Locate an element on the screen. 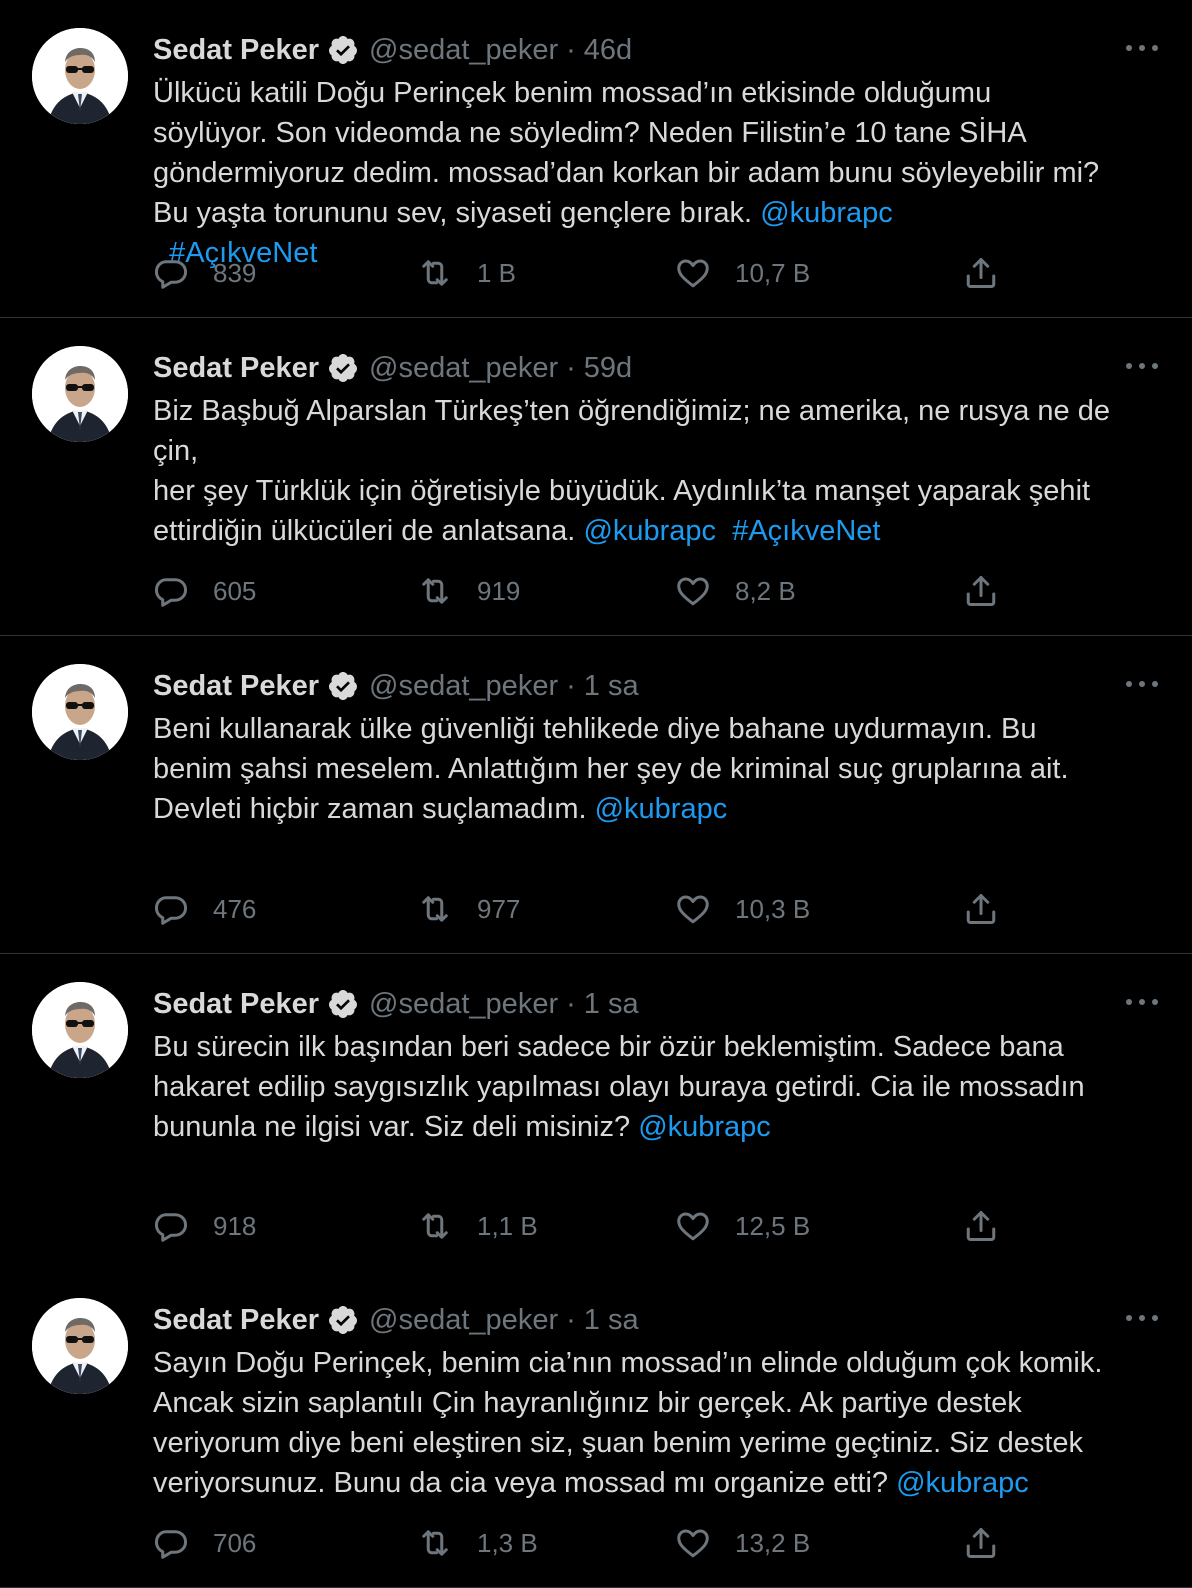 This screenshot has width=1192, height=1588. like-count: 13,2 B is located at coordinates (773, 1542).